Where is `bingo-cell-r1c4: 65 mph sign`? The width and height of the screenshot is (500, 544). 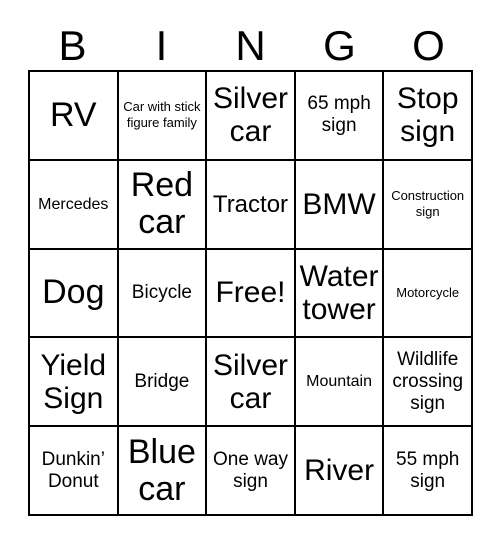
bingo-cell-r1c4: 65 mph sign is located at coordinates (340, 116).